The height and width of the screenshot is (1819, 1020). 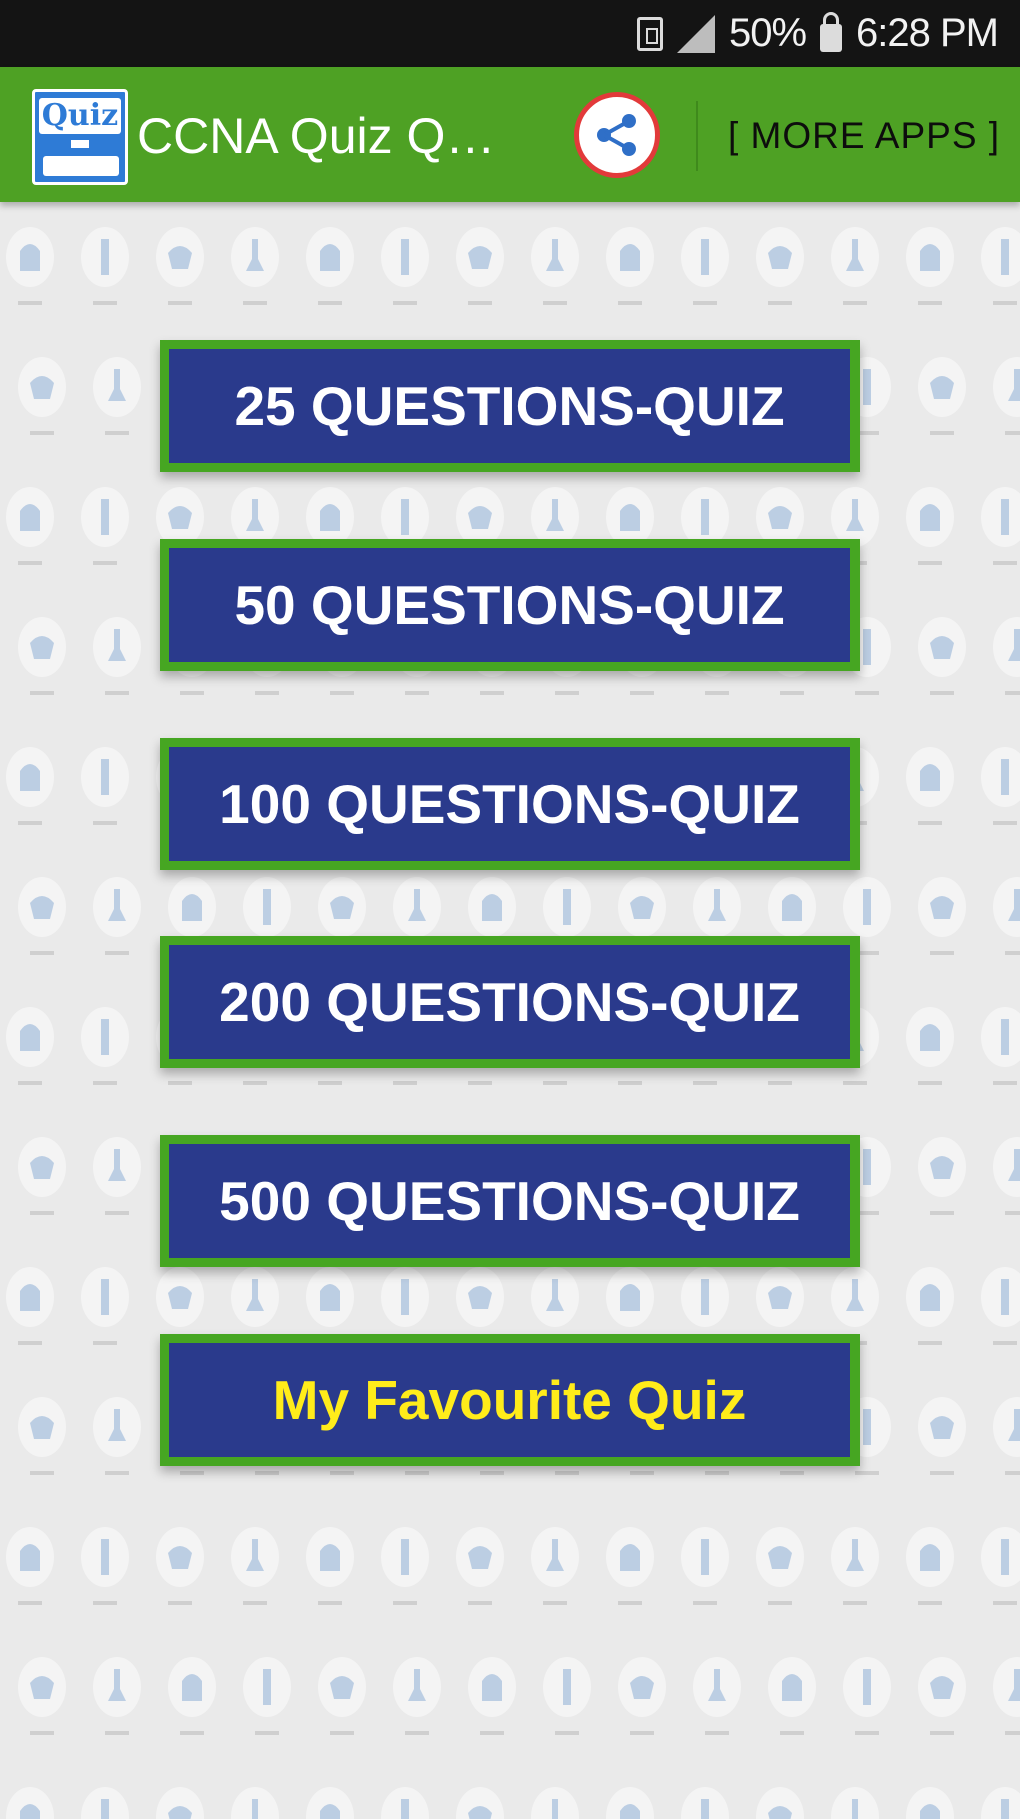 What do you see at coordinates (510, 33) in the screenshot?
I see `status-bar: 50% 6:28 PM` at bounding box center [510, 33].